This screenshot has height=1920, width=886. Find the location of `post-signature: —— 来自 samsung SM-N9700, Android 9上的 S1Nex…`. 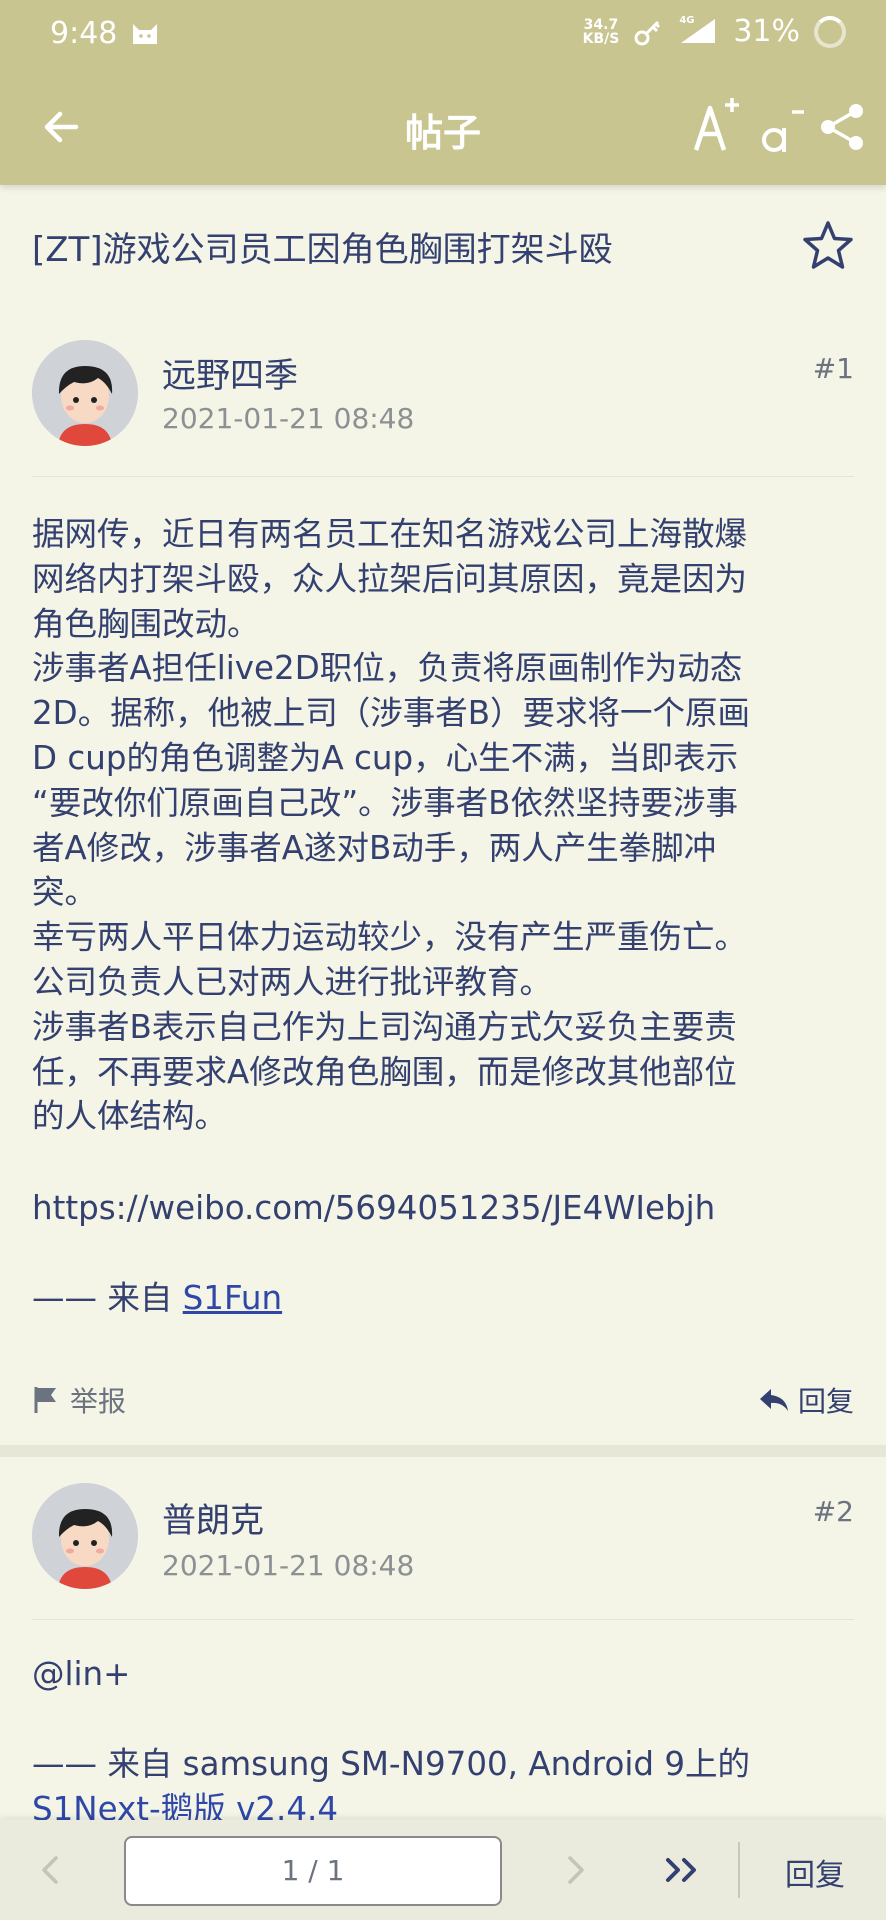

post-signature: —— 来自 samsung SM-N9700, Android 9上的 S1Nex… is located at coordinates (445, 1787).